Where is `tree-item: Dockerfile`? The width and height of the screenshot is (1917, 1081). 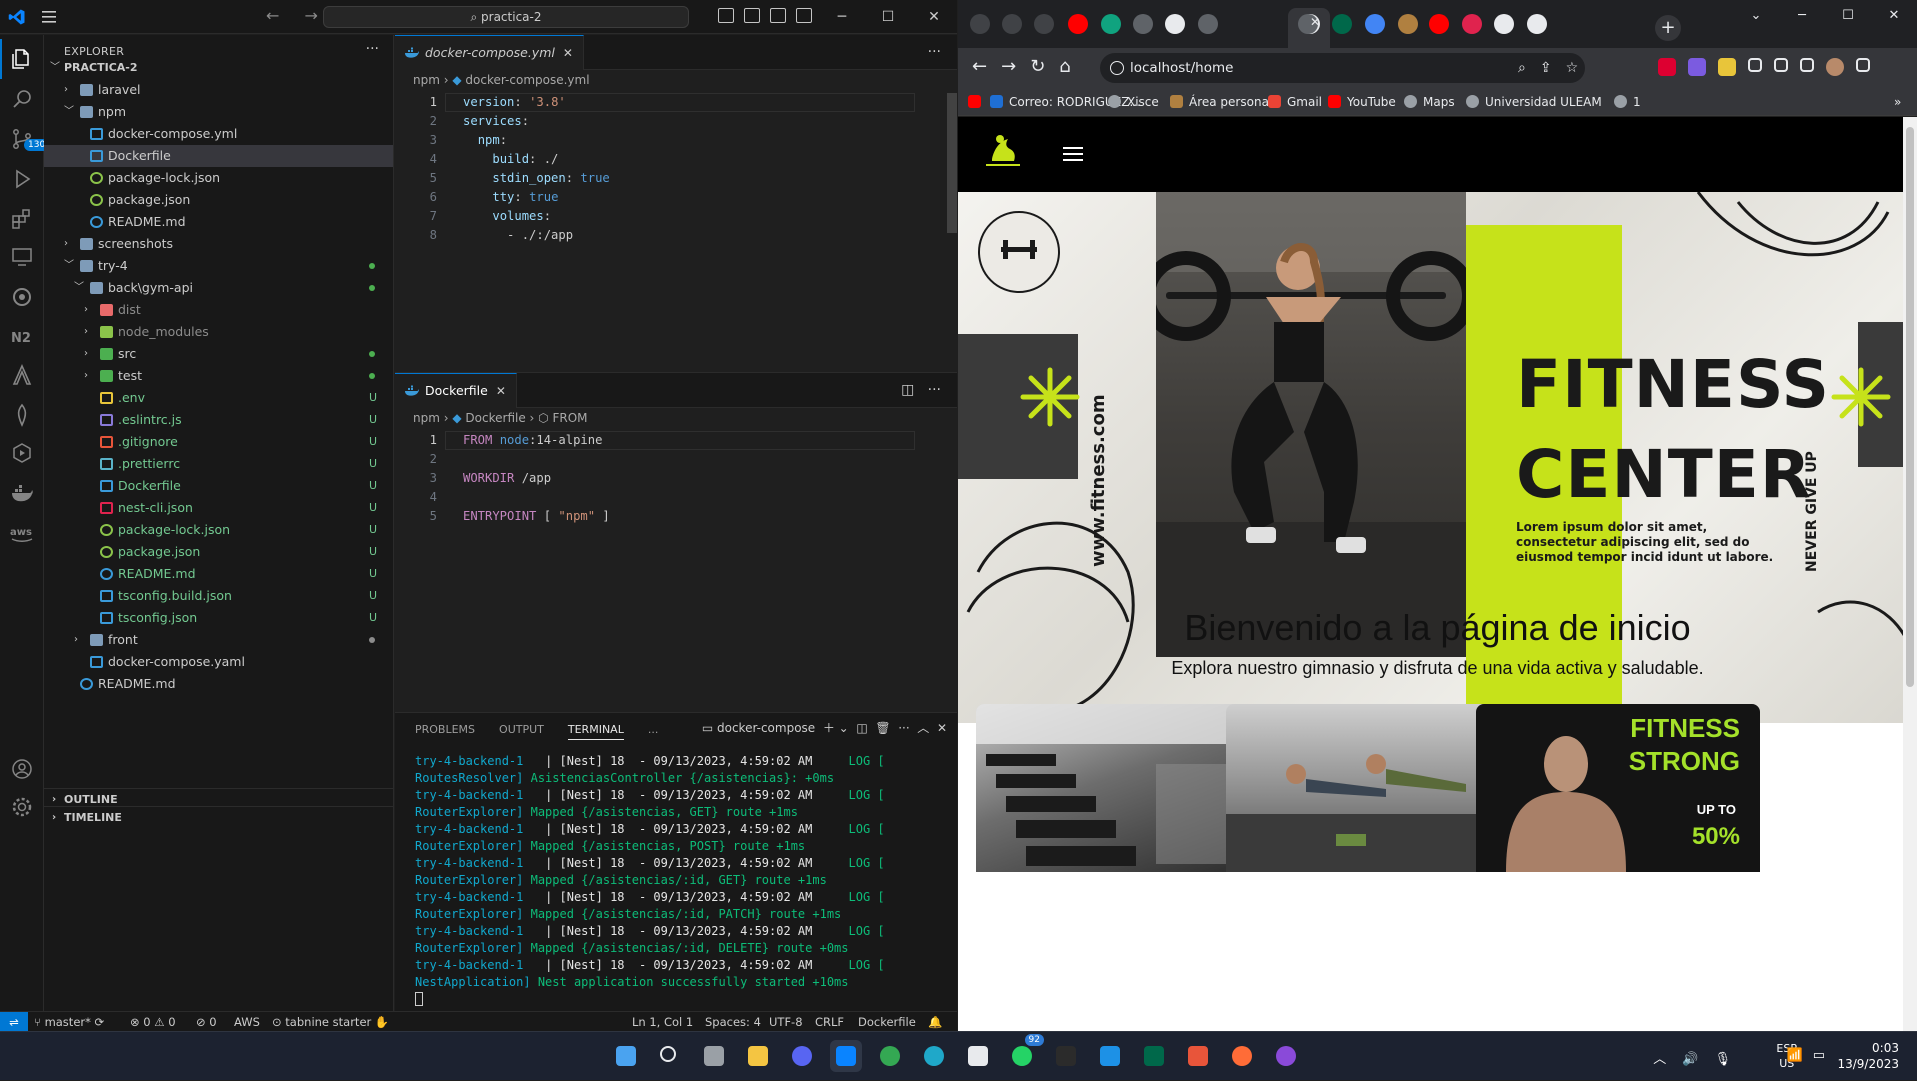 tree-item: Dockerfile is located at coordinates (218, 156).